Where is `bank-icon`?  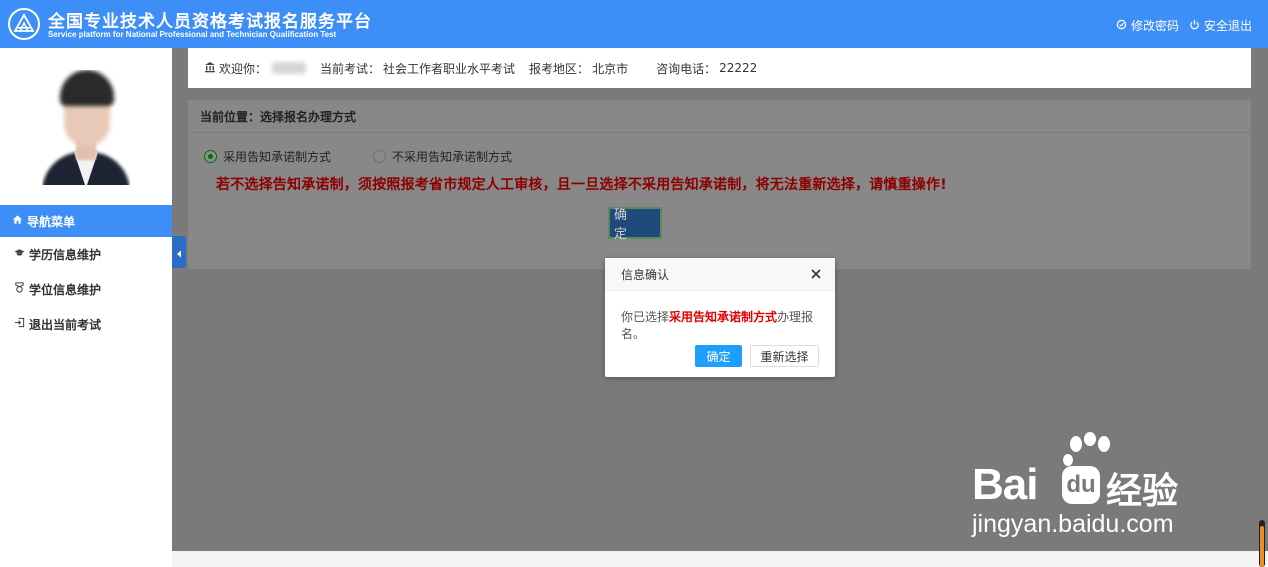
bank-icon is located at coordinates (210, 68).